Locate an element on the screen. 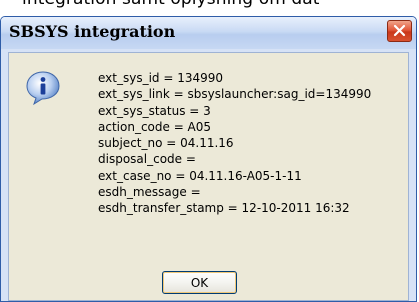 The image size is (419, 302). info-icon is located at coordinates (43, 88).